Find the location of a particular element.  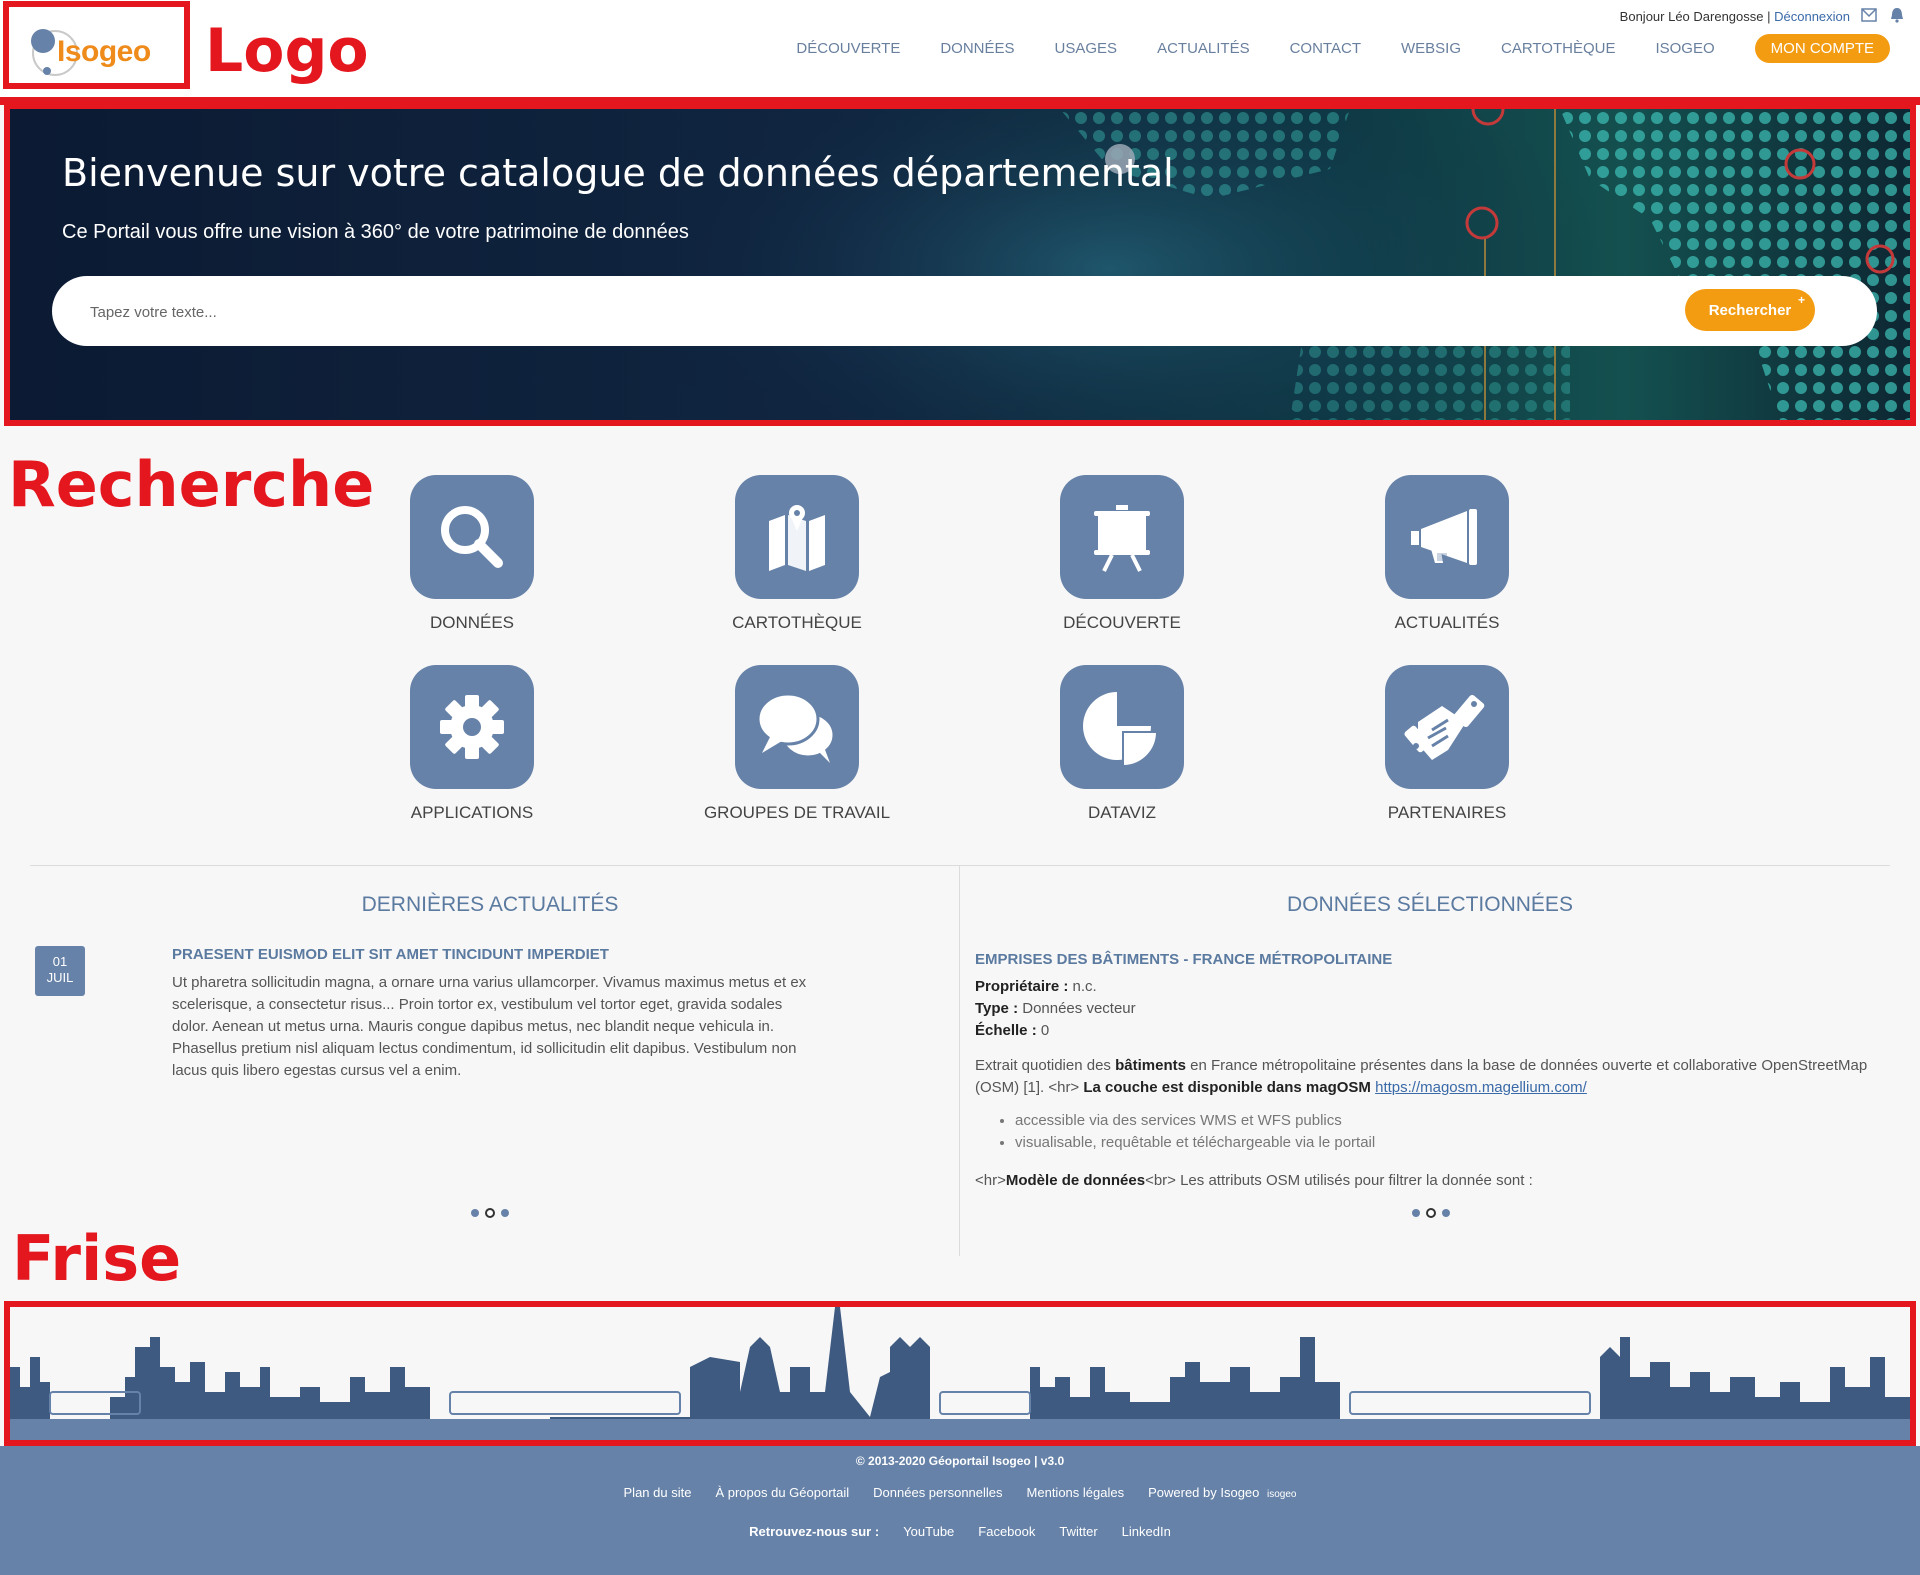

map-icon is located at coordinates (797, 538).